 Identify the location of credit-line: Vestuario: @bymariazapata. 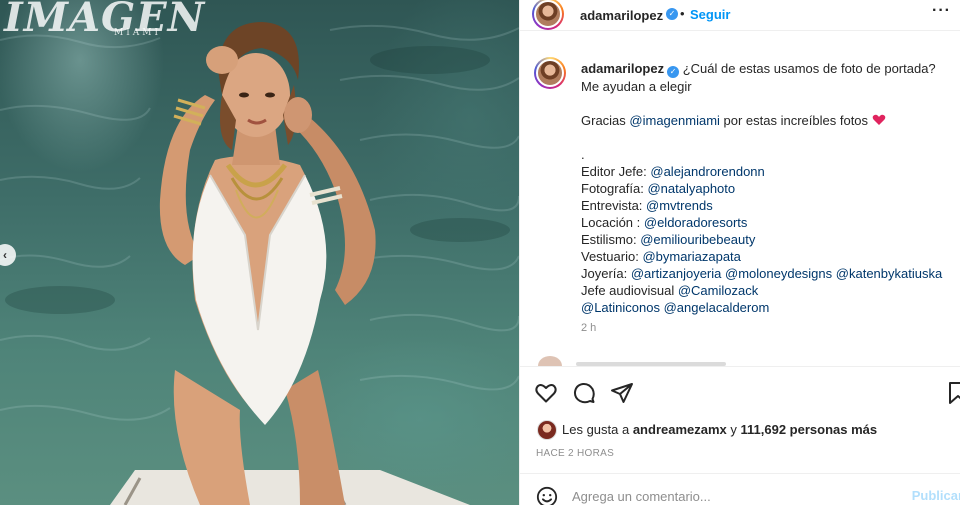
(766, 256).